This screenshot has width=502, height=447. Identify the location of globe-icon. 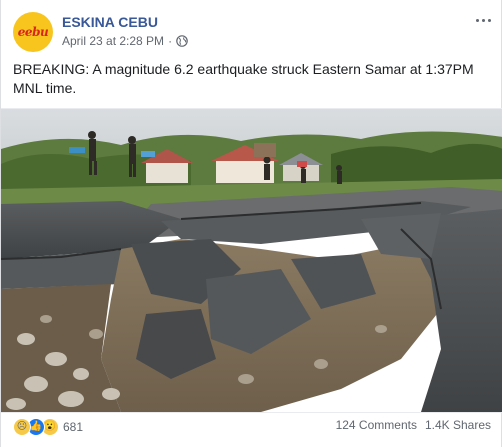
(182, 41).